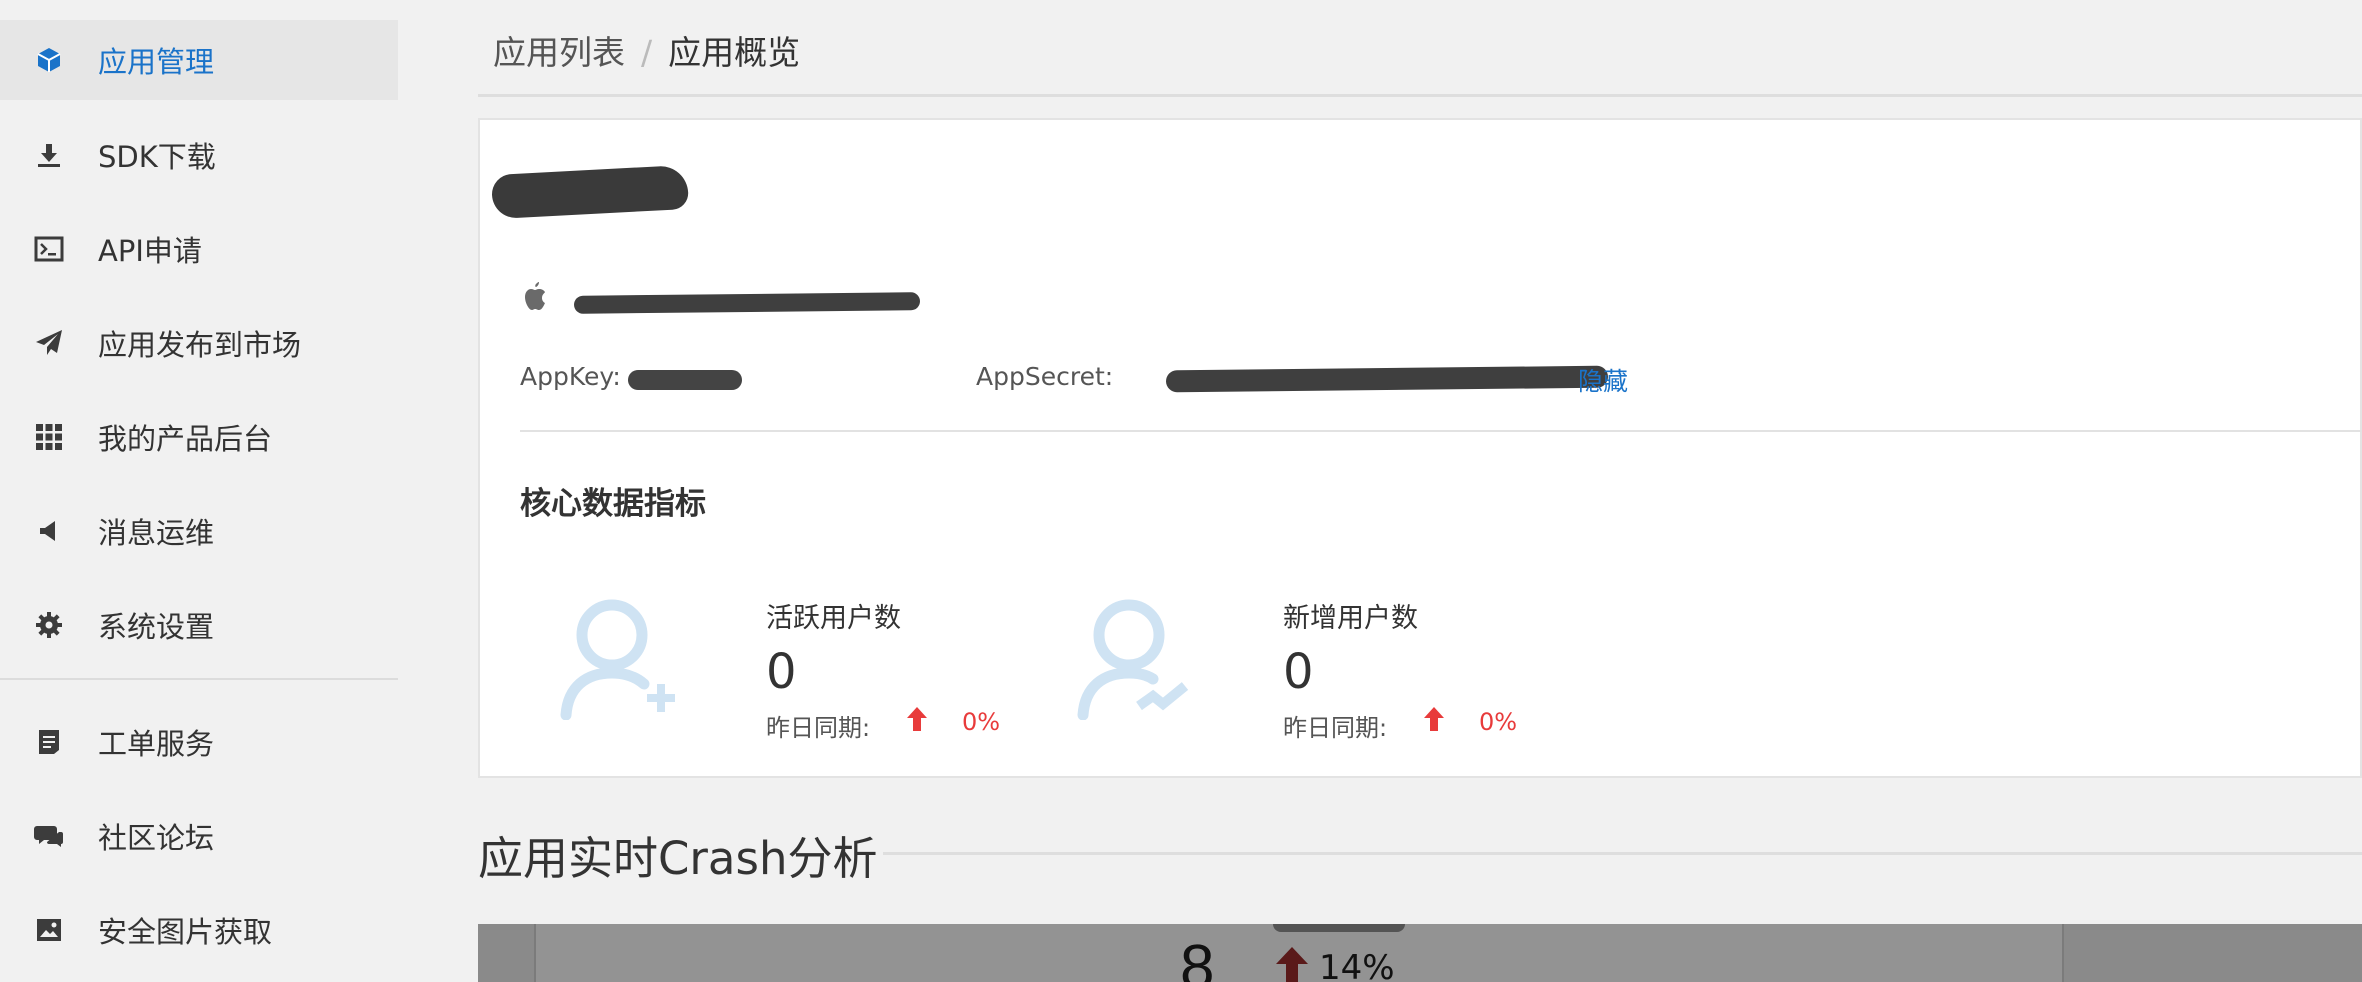 This screenshot has width=2362, height=982. I want to click on sidebar-item-label: 社区论坛, so click(156, 838).